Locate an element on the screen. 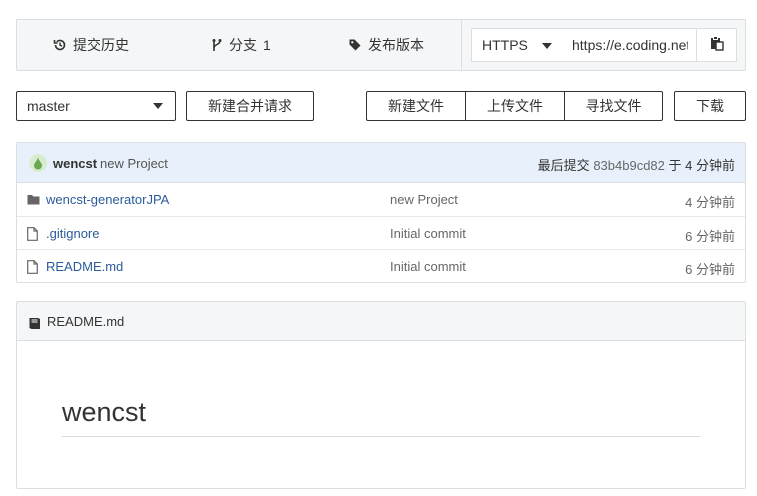 The image size is (757, 496). tag-icon is located at coordinates (355, 45).